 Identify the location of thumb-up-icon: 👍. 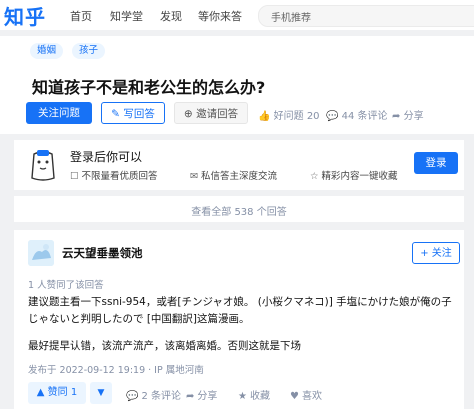
(264, 116).